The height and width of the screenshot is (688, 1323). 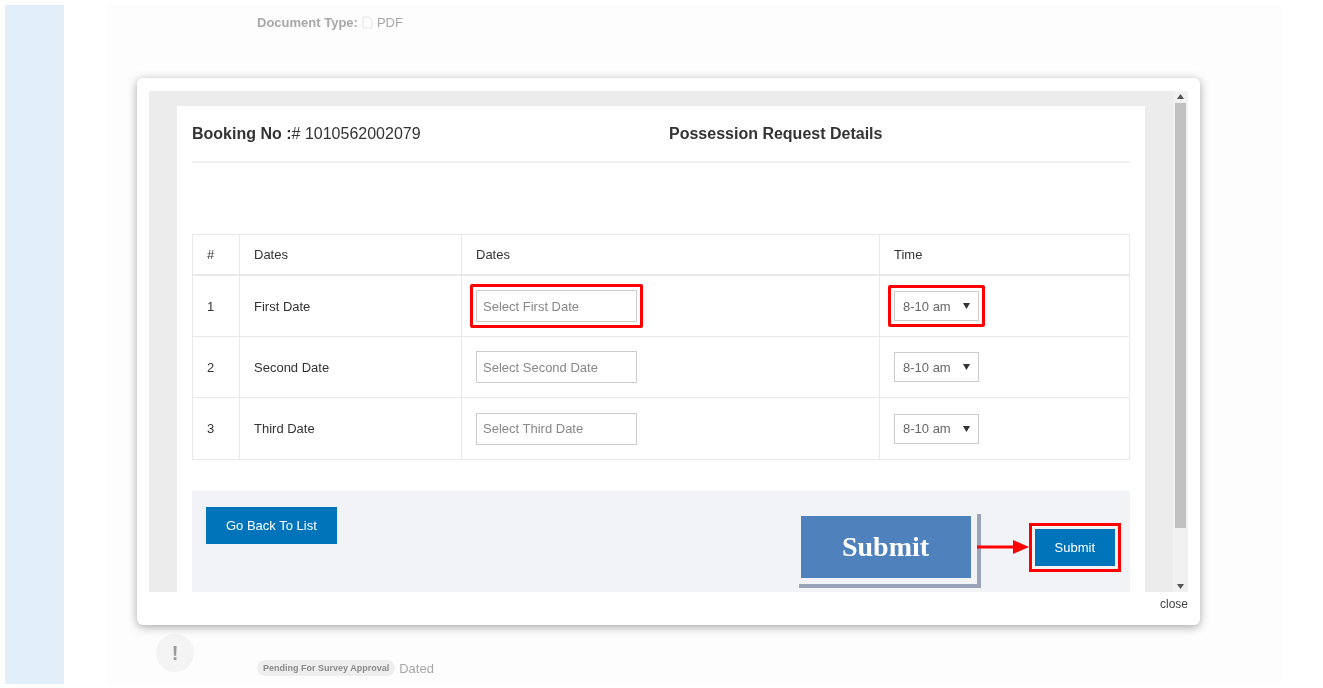 What do you see at coordinates (1180, 96) in the screenshot?
I see `scroll-up-icon` at bounding box center [1180, 96].